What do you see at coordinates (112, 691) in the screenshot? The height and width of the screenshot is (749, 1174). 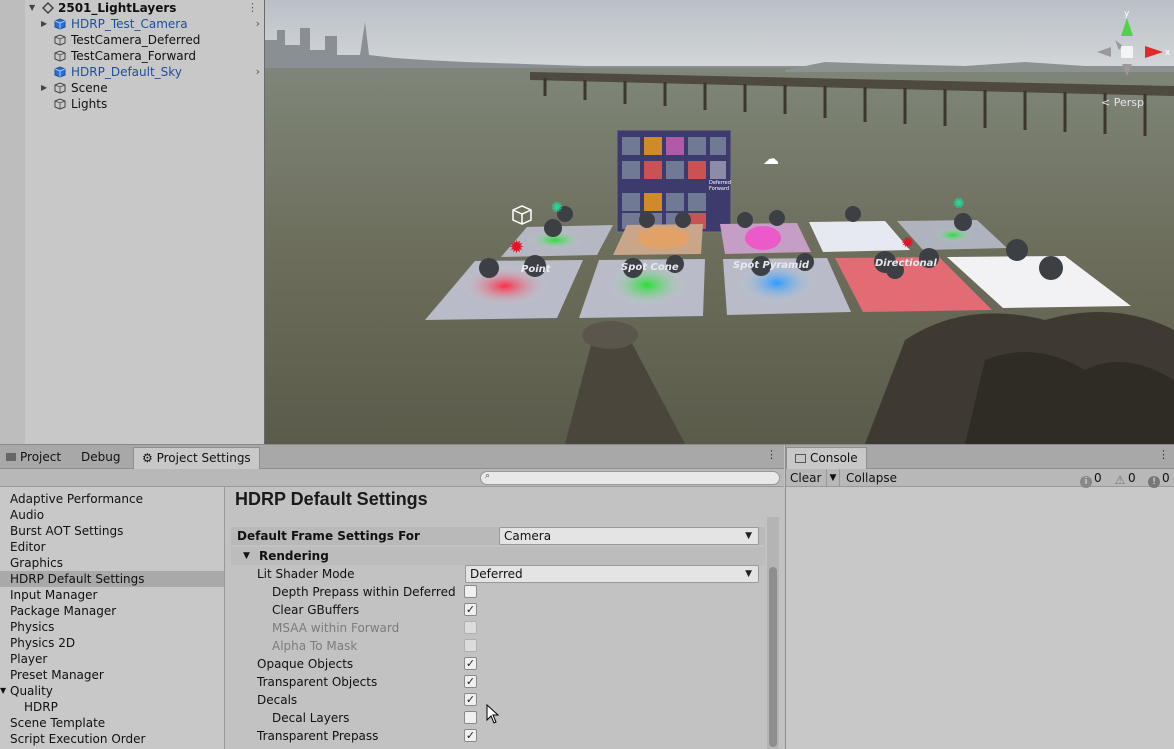 I see `settings-nav-item: ▼ Quality` at bounding box center [112, 691].